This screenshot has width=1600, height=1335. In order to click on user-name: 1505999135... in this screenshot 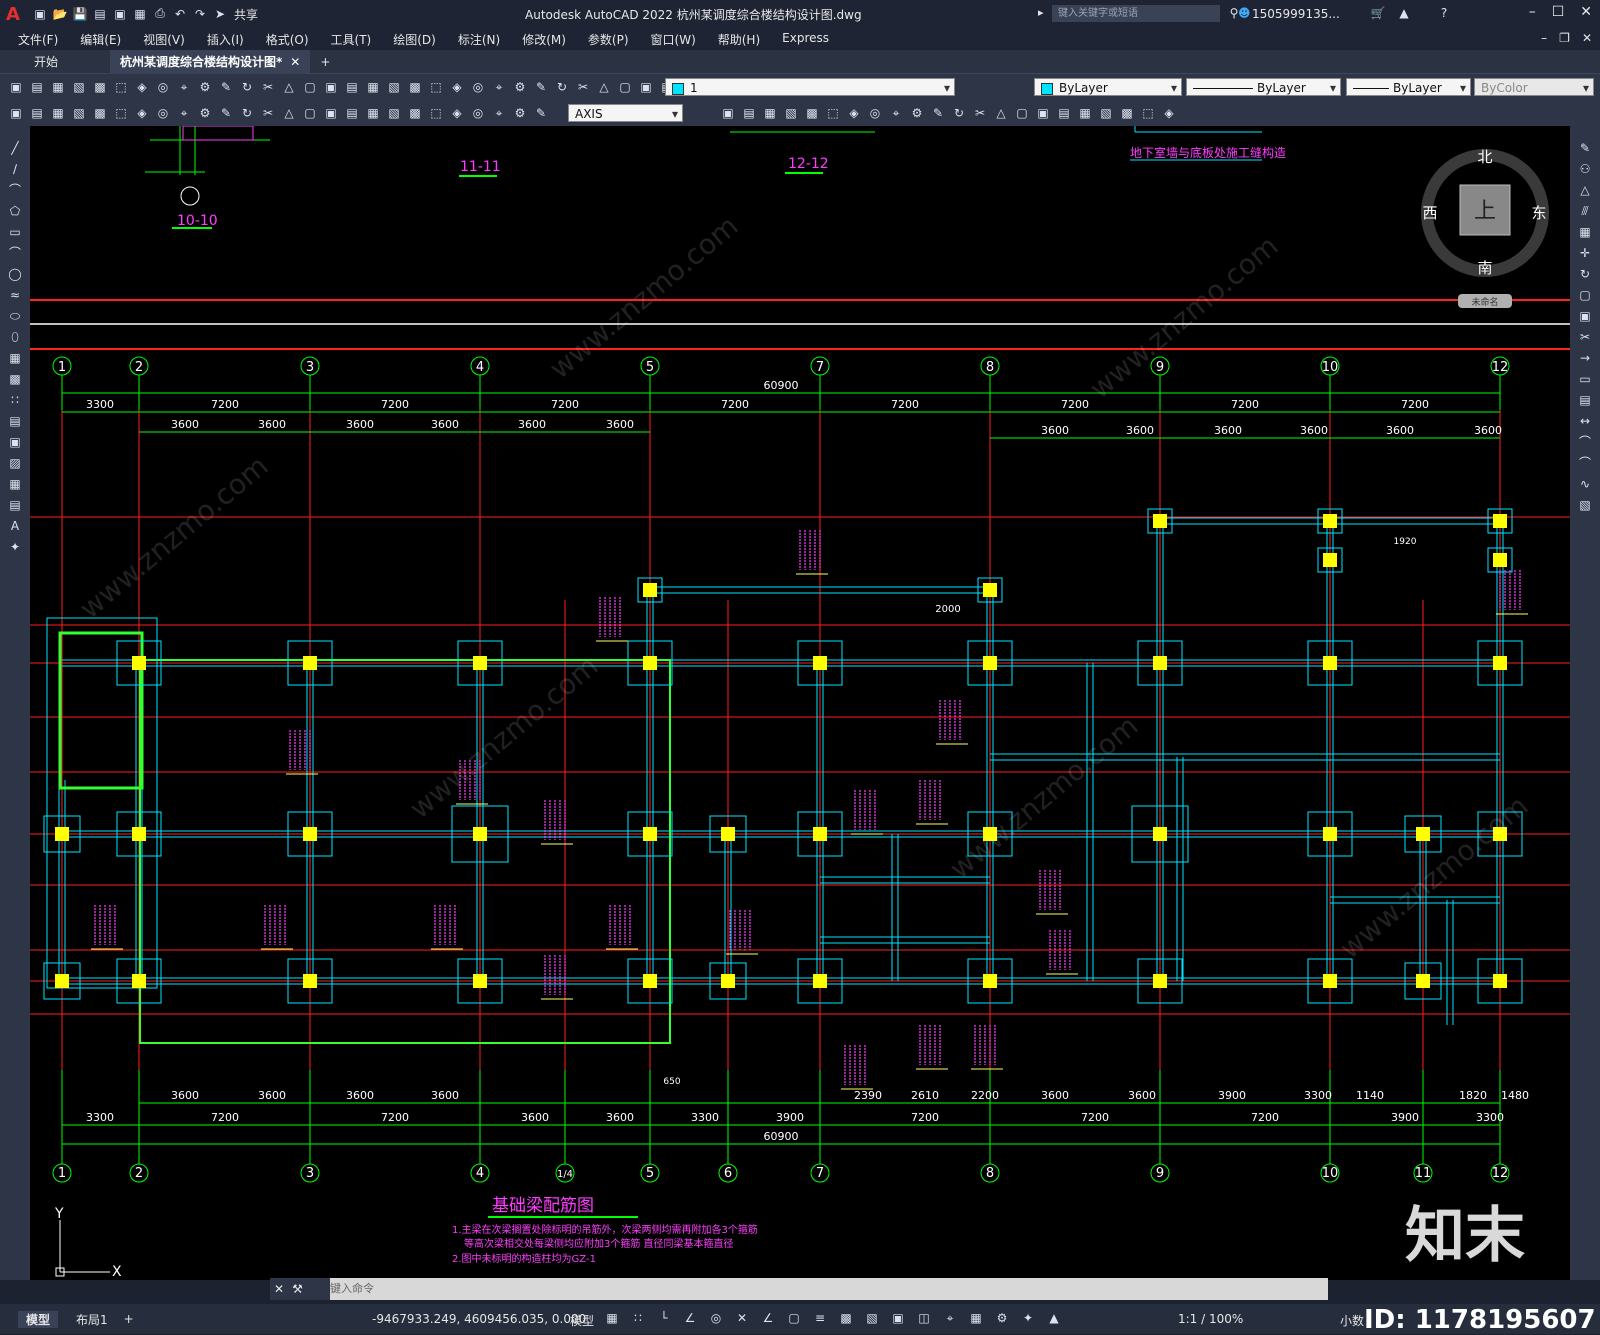, I will do `click(1296, 14)`.